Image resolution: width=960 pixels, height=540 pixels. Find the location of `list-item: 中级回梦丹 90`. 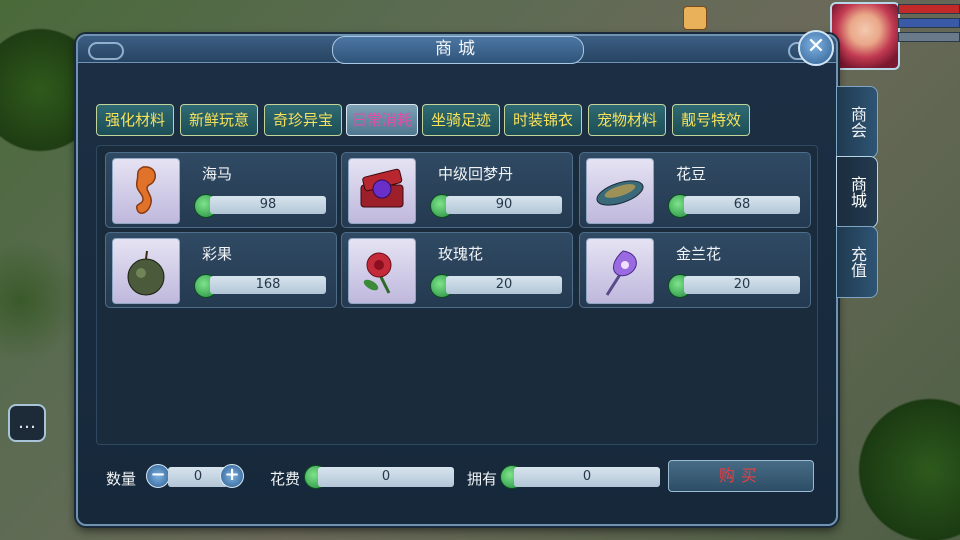

list-item: 中级回梦丹 90 is located at coordinates (457, 190).